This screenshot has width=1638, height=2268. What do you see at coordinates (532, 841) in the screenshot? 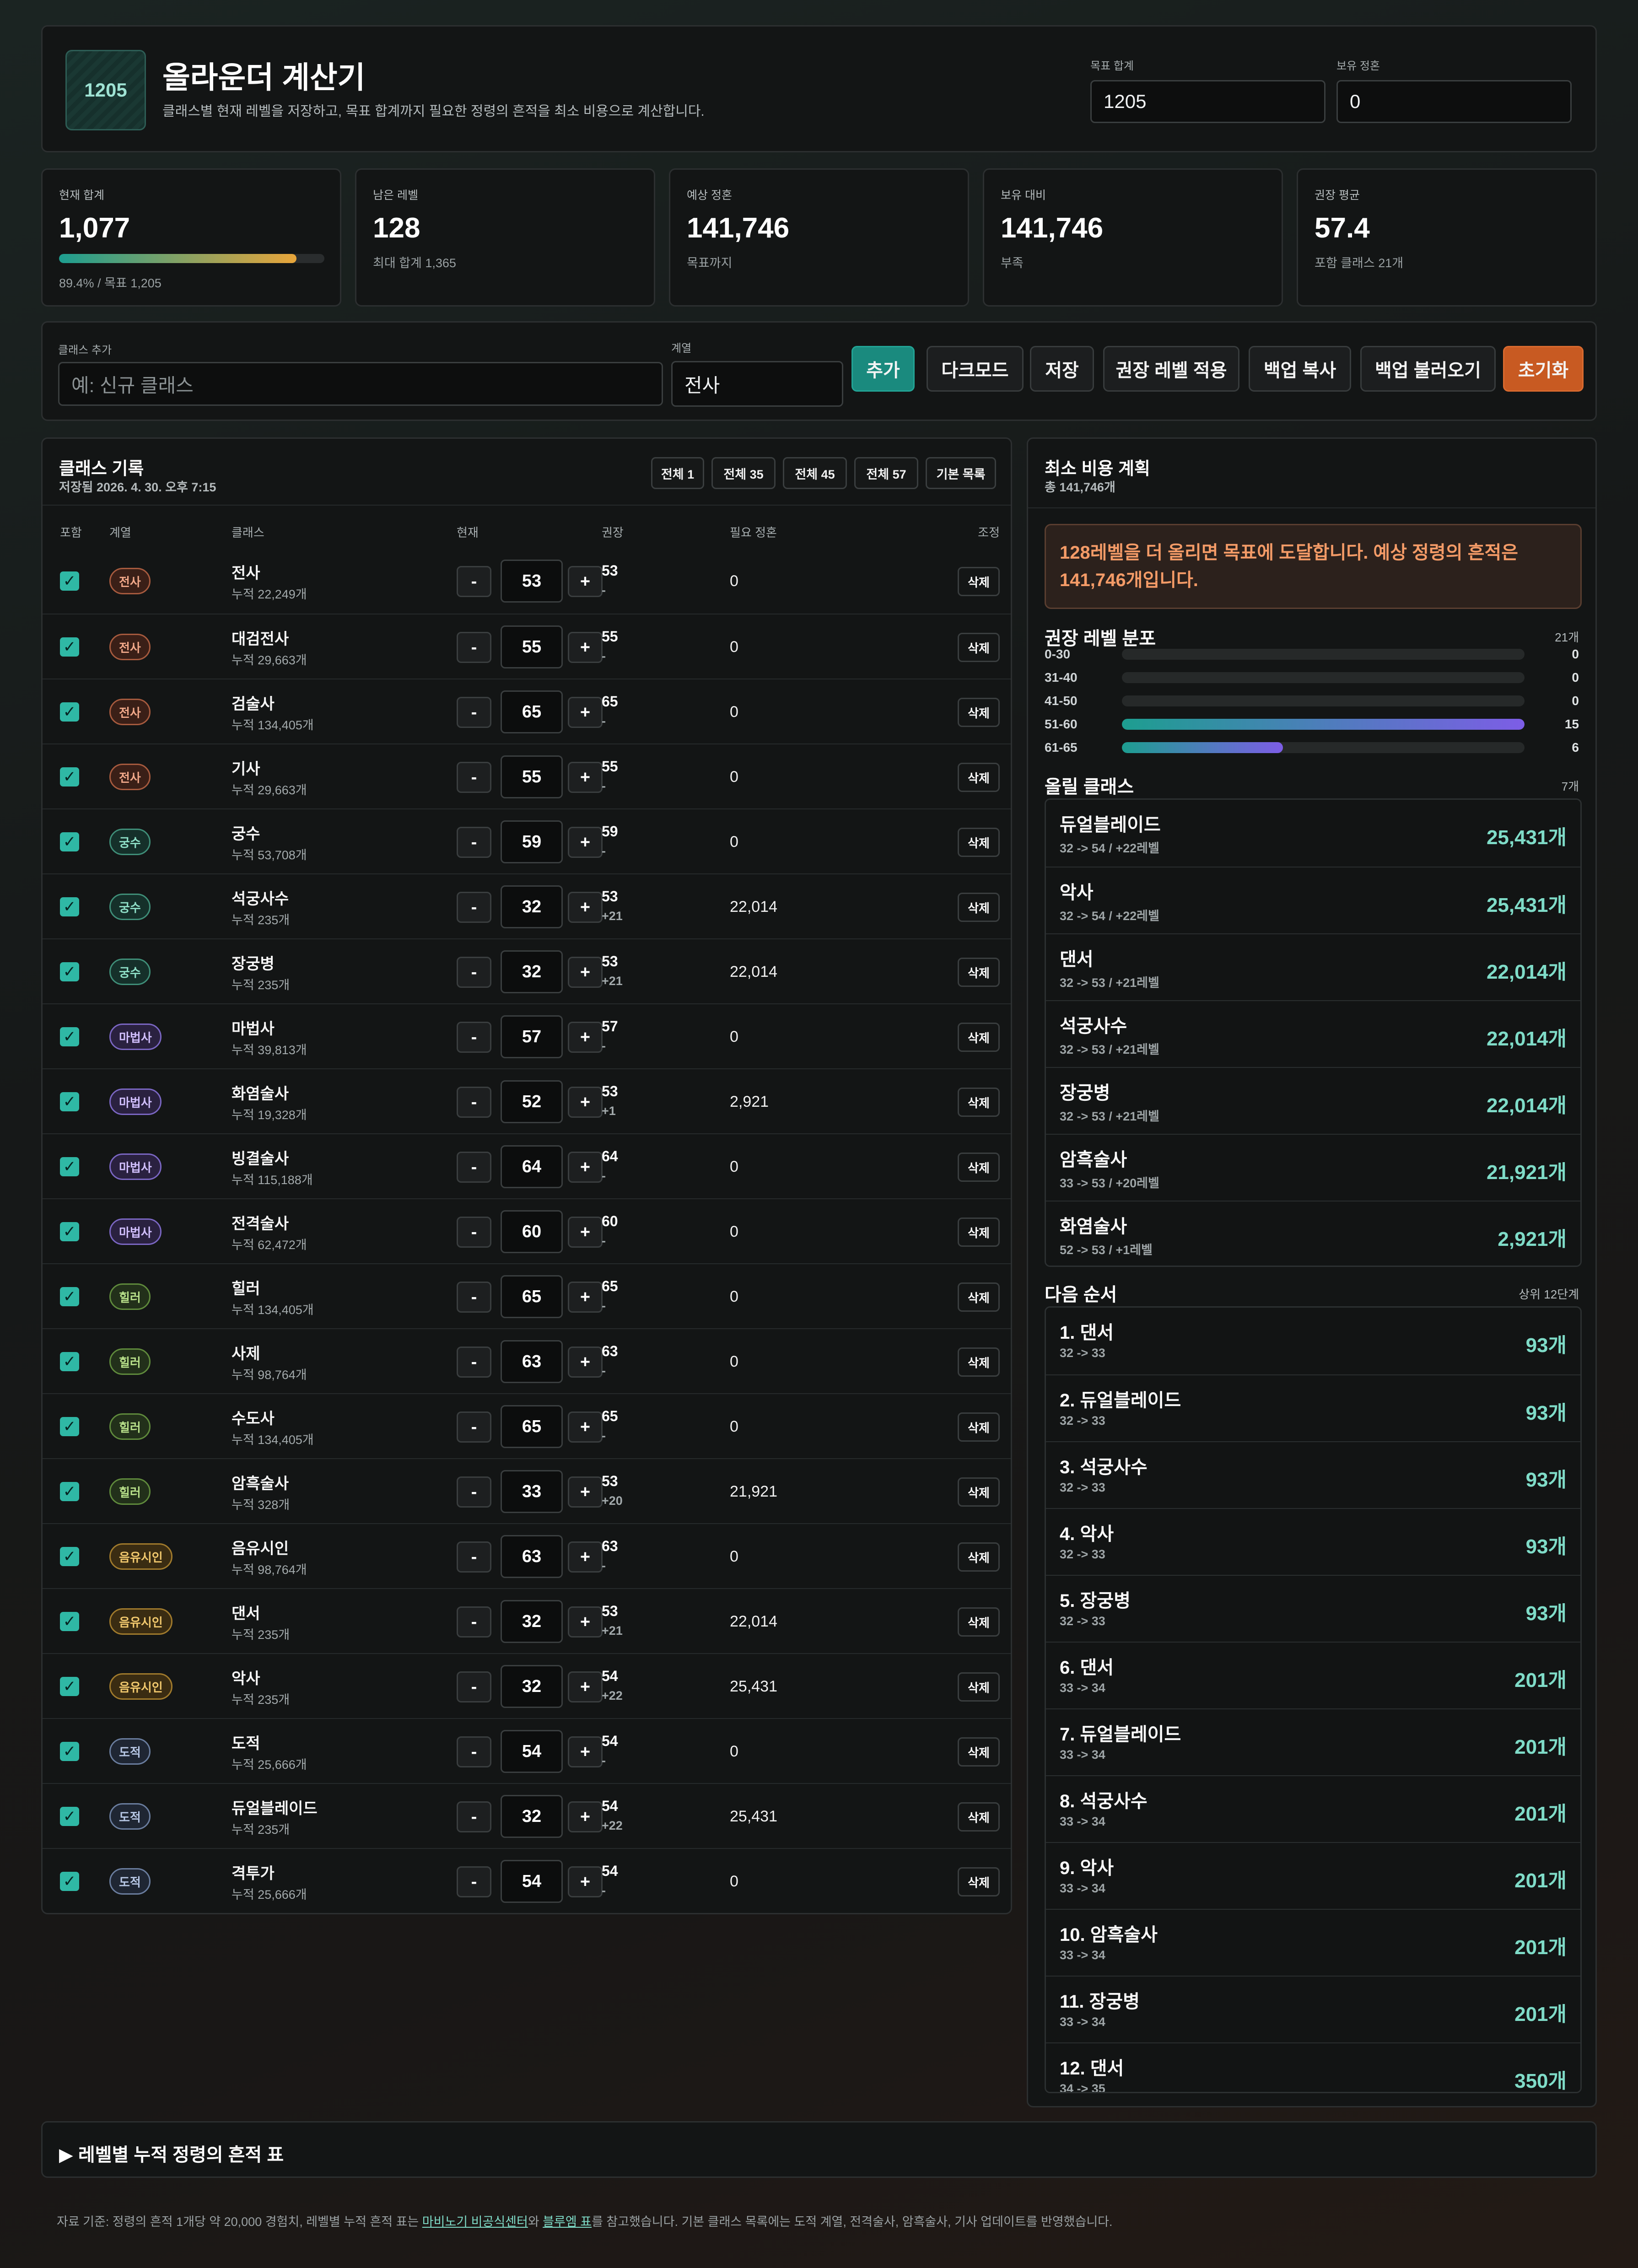
I see `level-input: 59` at bounding box center [532, 841].